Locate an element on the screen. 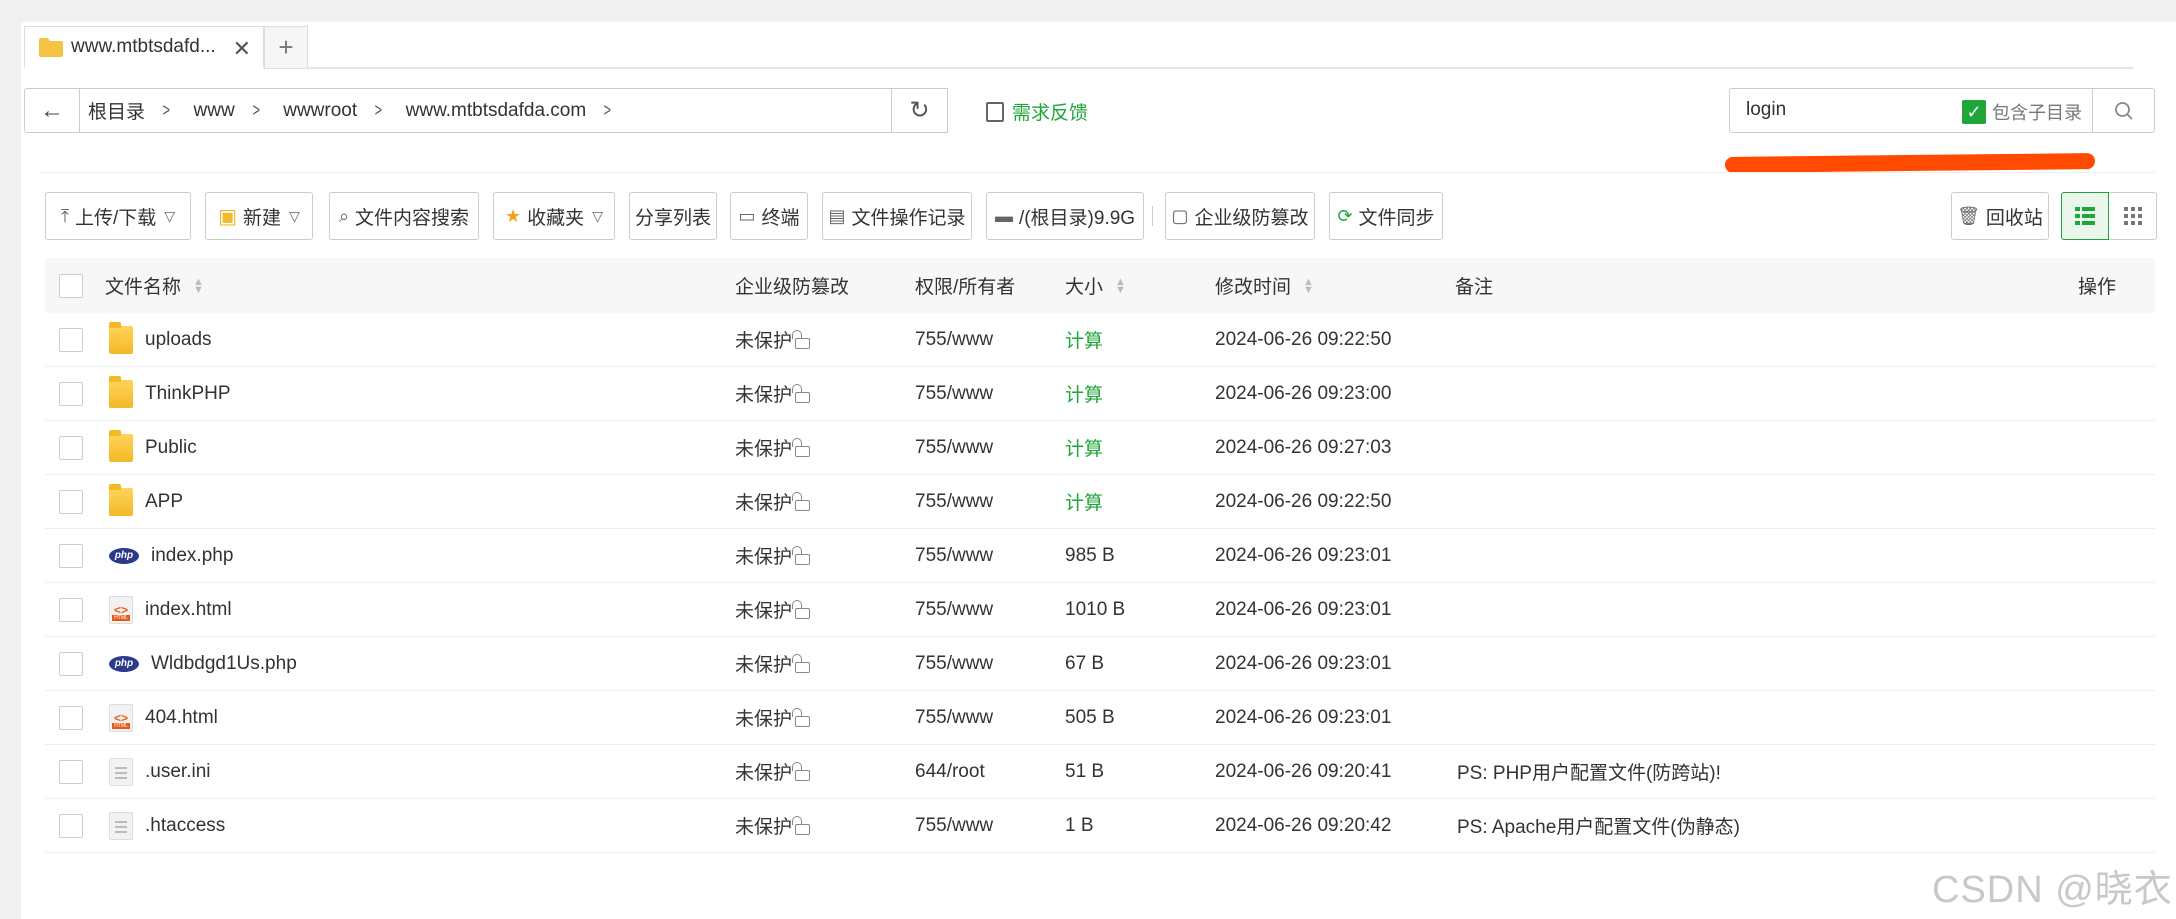 Image resolution: width=2176 pixels, height=919 pixels. file-name: 404.html is located at coordinates (181, 718).